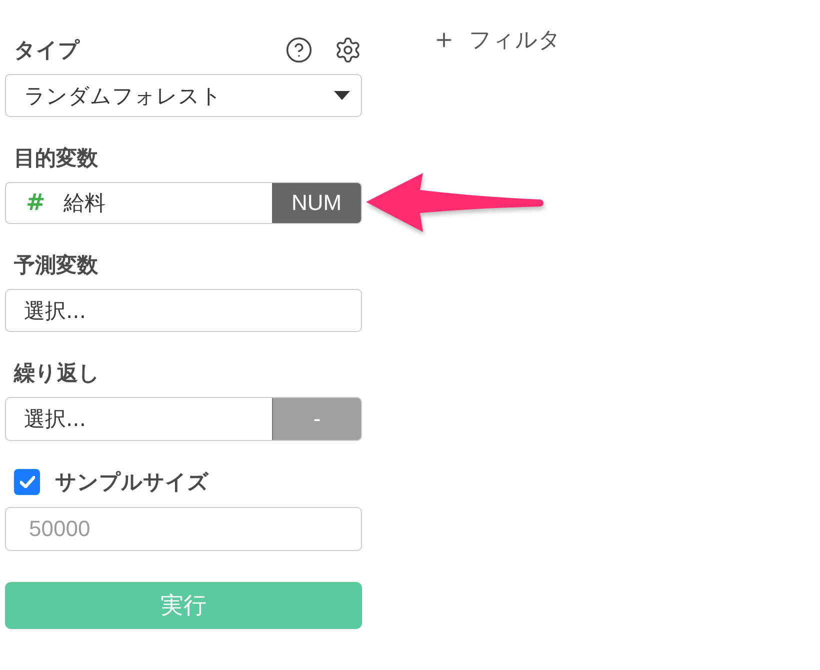 This screenshot has height=670, width=820. I want to click on settings-icon, so click(348, 50).